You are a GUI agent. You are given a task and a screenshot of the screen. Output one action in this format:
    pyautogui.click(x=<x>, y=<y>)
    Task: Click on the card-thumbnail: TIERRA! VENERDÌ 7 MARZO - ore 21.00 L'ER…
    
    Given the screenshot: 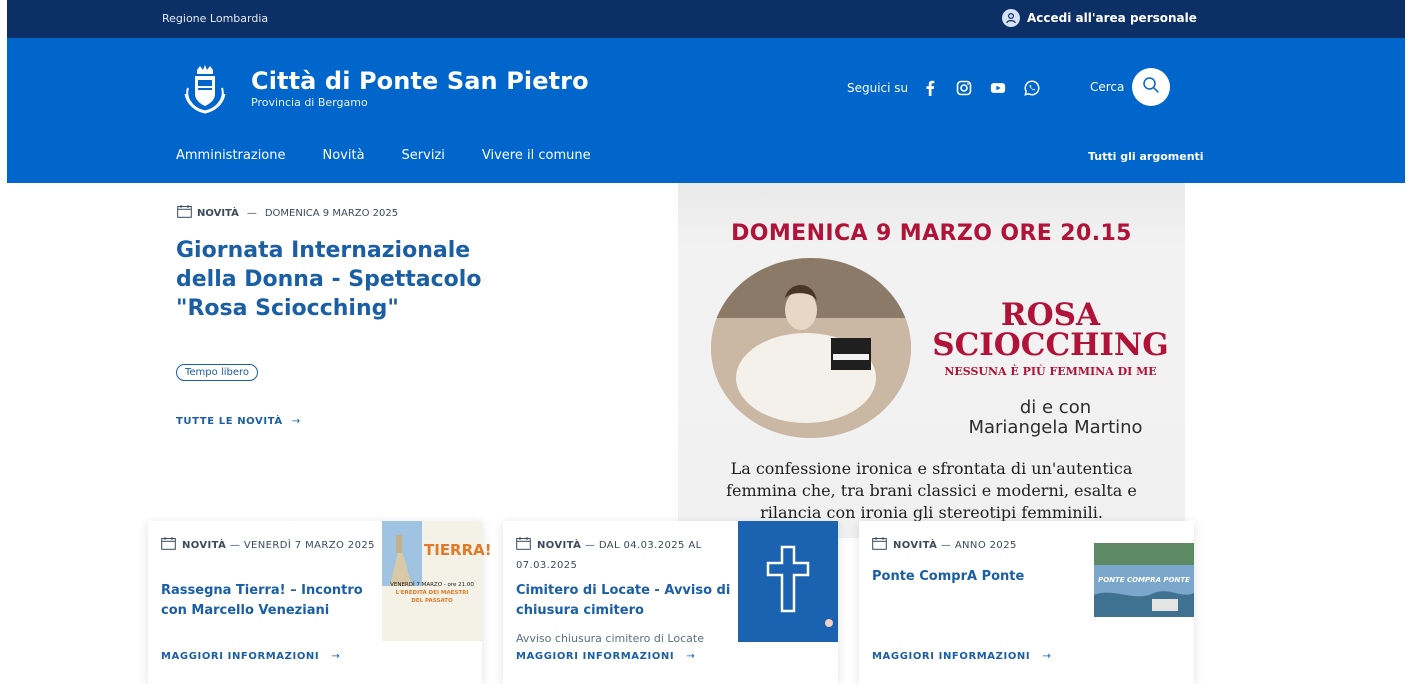 What is the action you would take?
    pyautogui.click(x=437, y=581)
    